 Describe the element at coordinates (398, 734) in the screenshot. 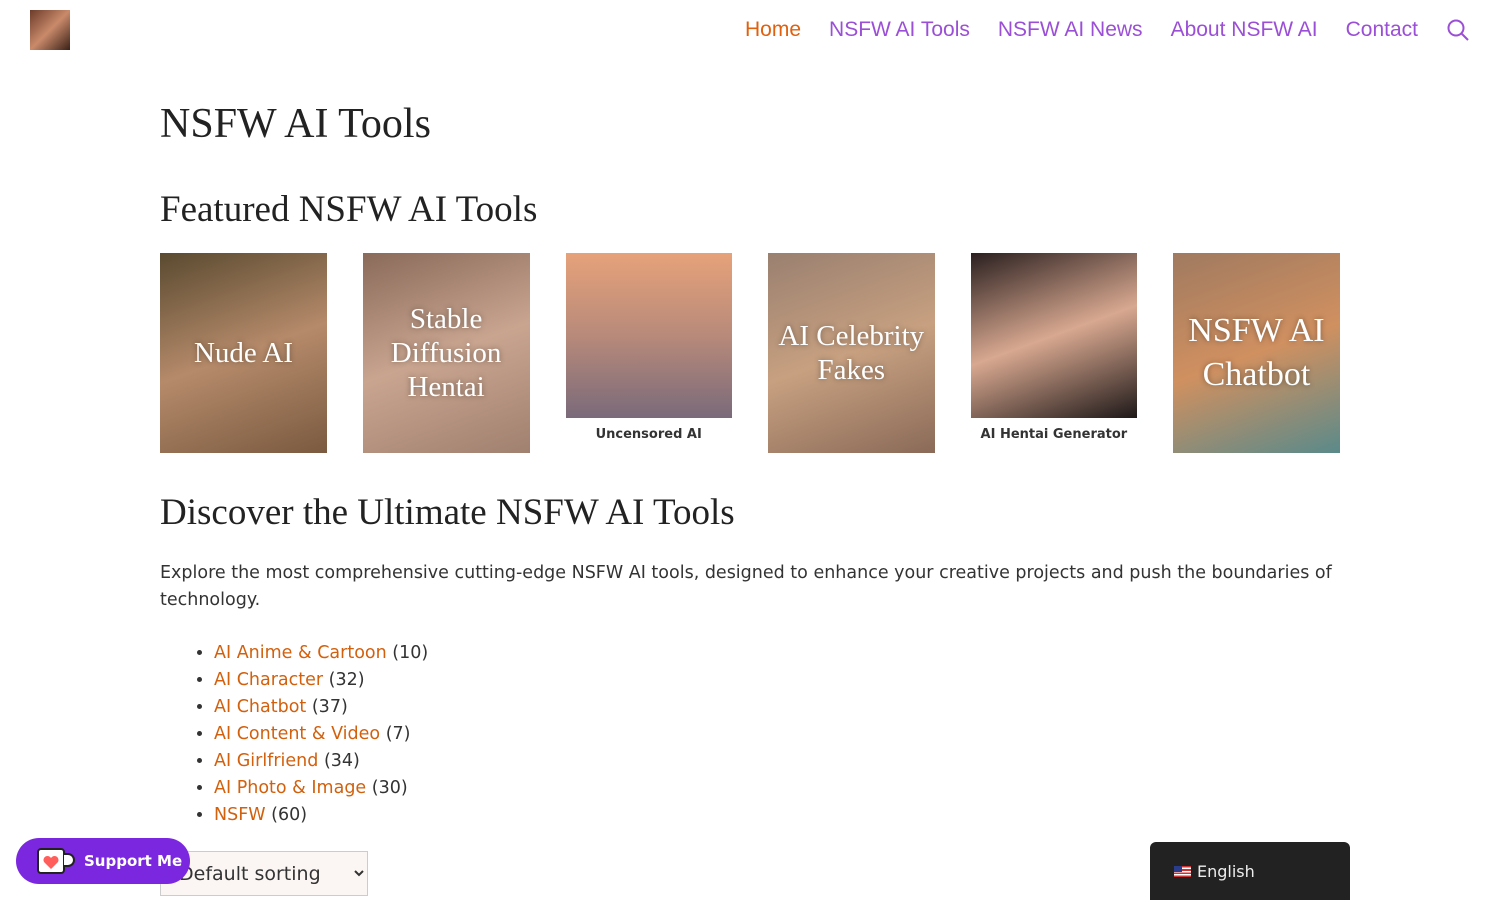

I see `category-count: (7)` at that location.